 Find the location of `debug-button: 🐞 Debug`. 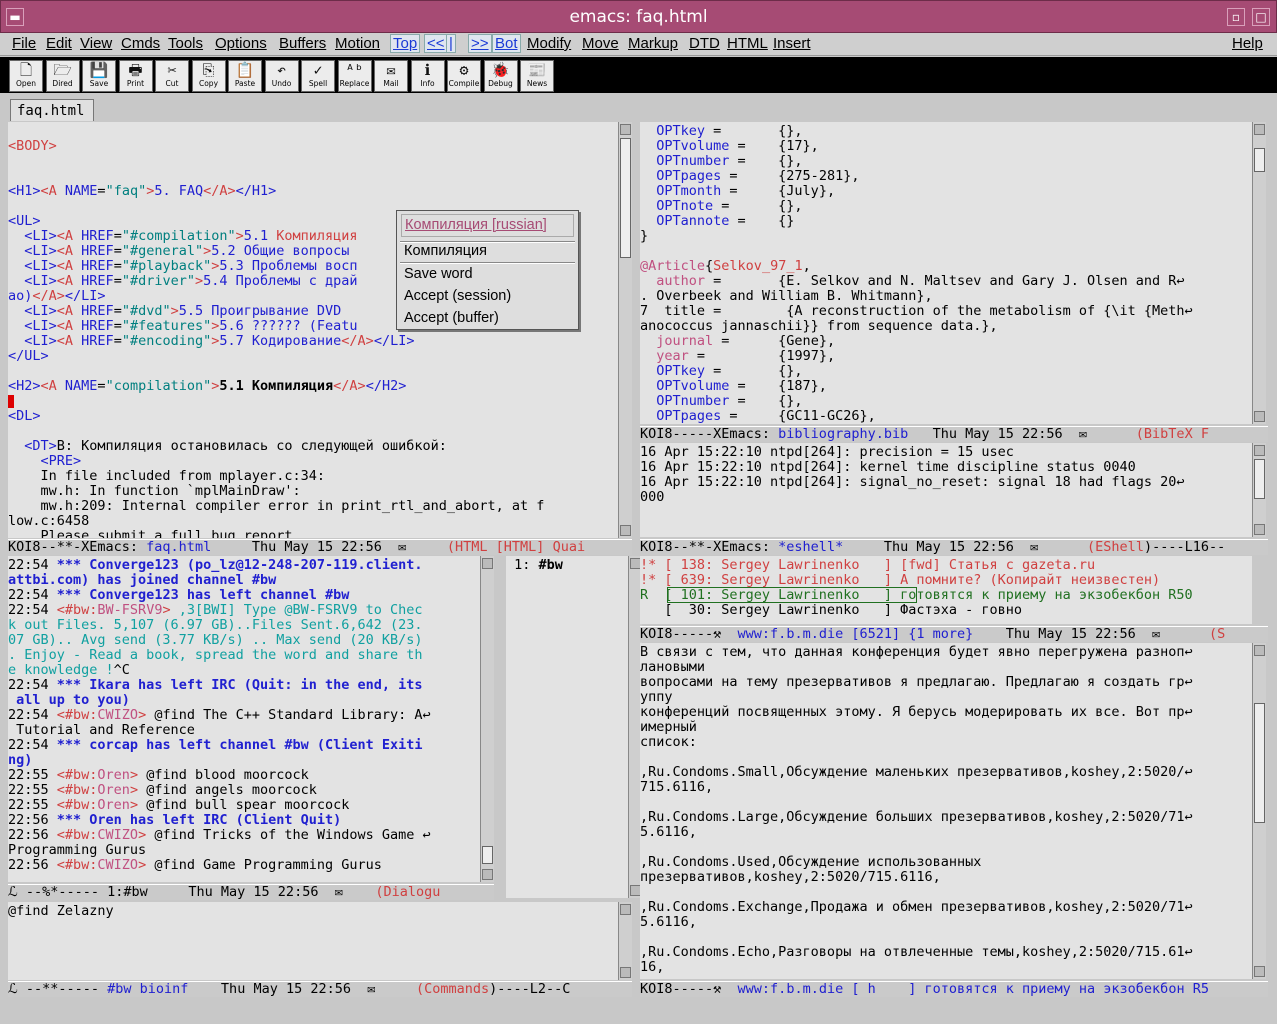

debug-button: 🐞 Debug is located at coordinates (500, 76).